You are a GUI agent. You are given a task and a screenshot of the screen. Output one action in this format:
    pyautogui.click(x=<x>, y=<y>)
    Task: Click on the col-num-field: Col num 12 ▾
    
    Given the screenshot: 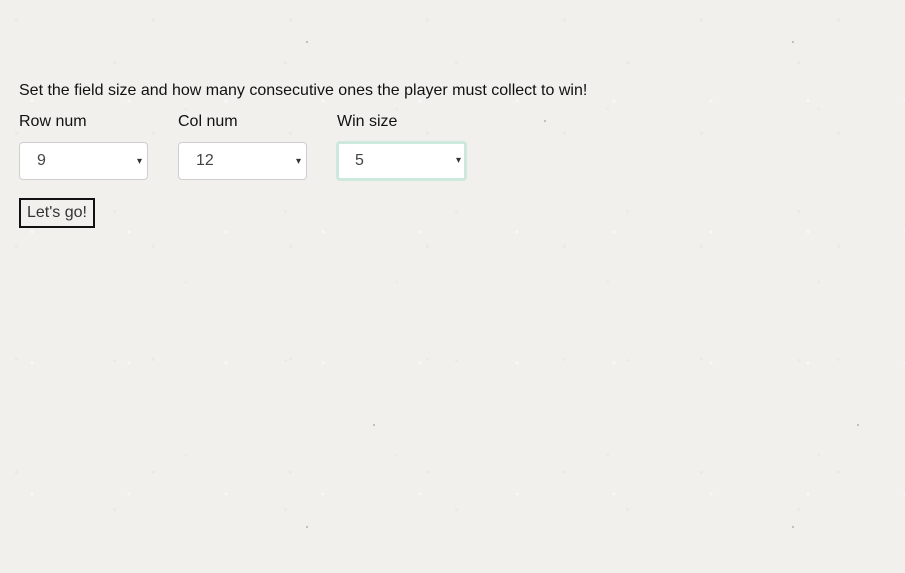 What is the action you would take?
    pyautogui.click(x=243, y=147)
    